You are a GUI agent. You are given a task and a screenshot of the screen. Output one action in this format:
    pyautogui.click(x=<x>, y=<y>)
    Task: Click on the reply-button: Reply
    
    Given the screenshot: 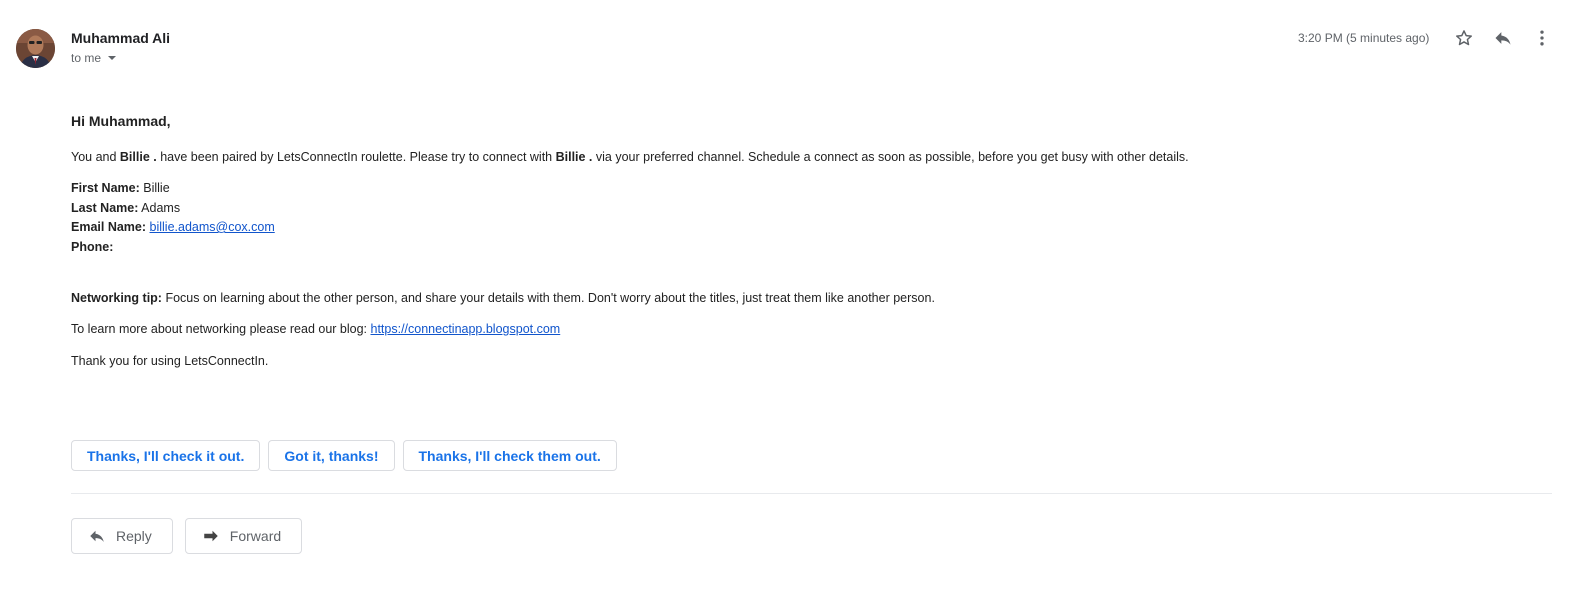 What is the action you would take?
    pyautogui.click(x=122, y=536)
    